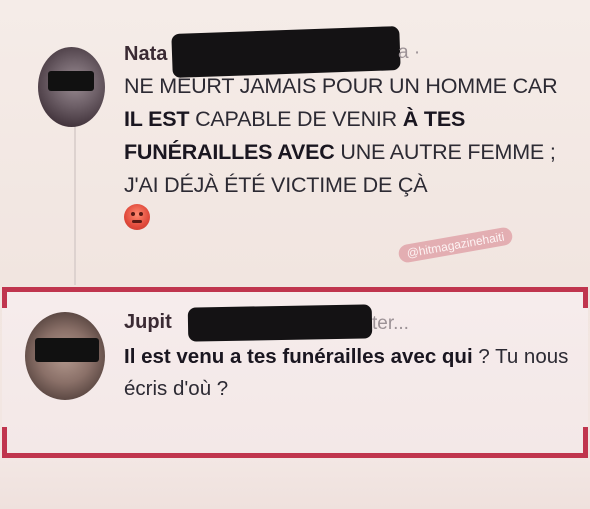  What do you see at coordinates (296, 119) in the screenshot?
I see `post-text-part: CAPABLE DE VENIR` at bounding box center [296, 119].